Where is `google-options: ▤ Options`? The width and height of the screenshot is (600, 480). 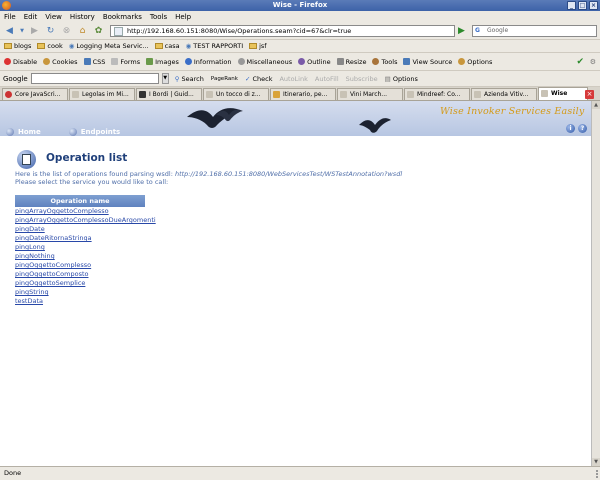 google-options: ▤ Options is located at coordinates (401, 79).